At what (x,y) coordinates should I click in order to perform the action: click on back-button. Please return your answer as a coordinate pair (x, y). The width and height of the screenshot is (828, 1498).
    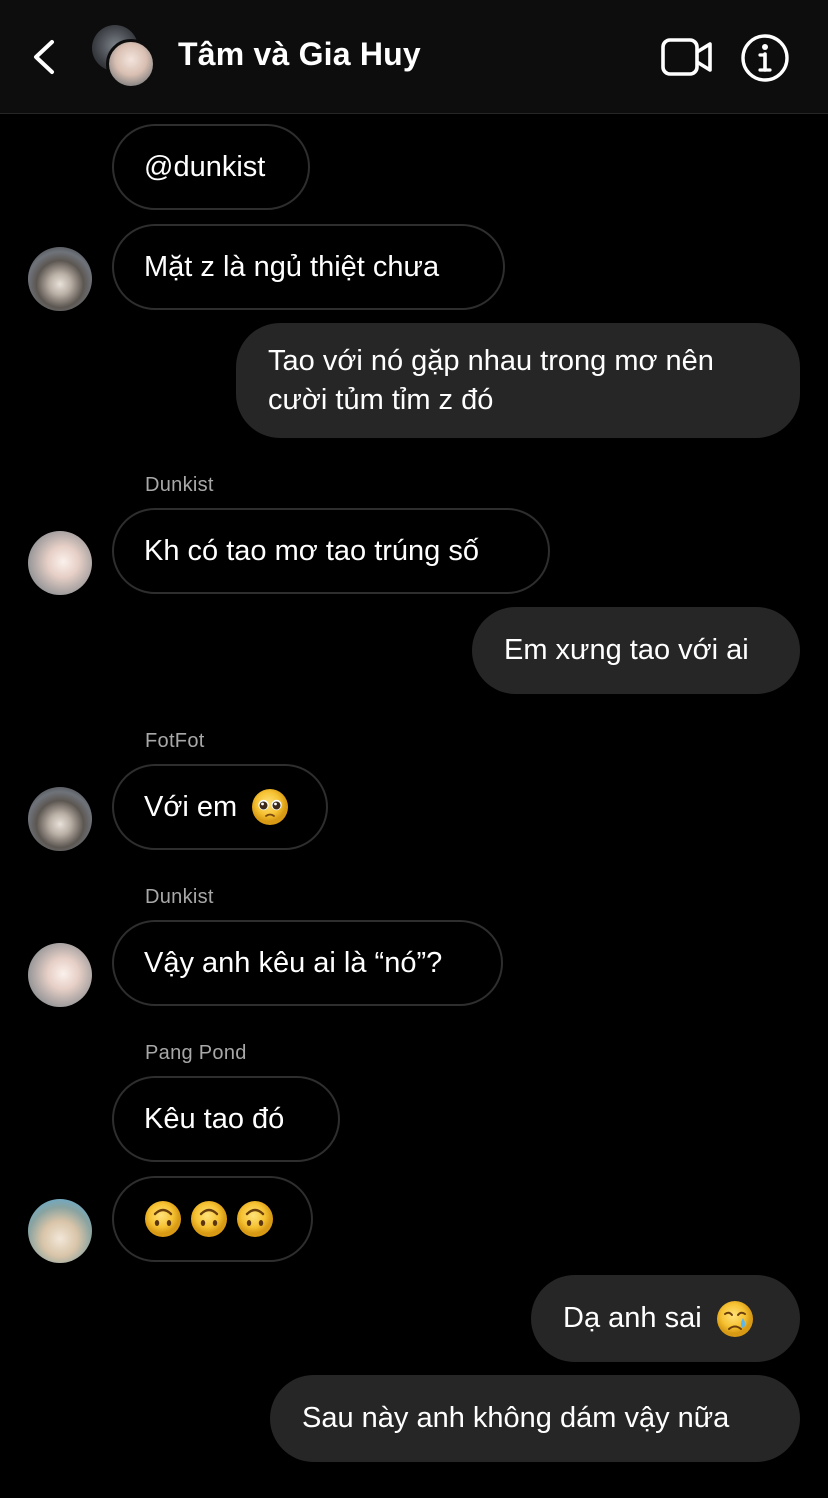
    Looking at the image, I should click on (46, 57).